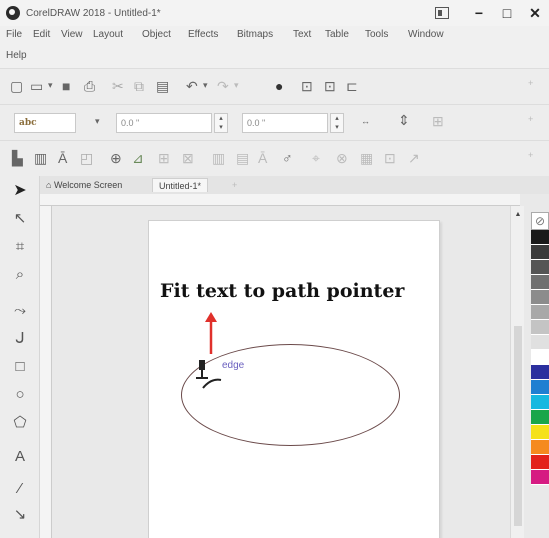 The height and width of the screenshot is (538, 549). I want to click on new-document-icon: ▢, so click(16, 86).